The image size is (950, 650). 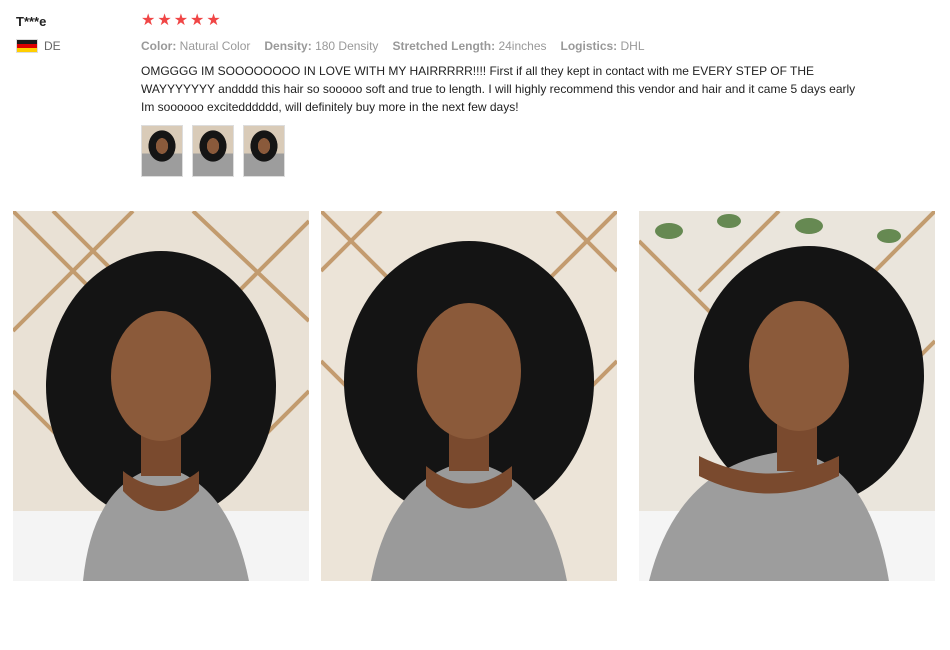 I want to click on reviewer-country: DE, so click(x=71, y=46).